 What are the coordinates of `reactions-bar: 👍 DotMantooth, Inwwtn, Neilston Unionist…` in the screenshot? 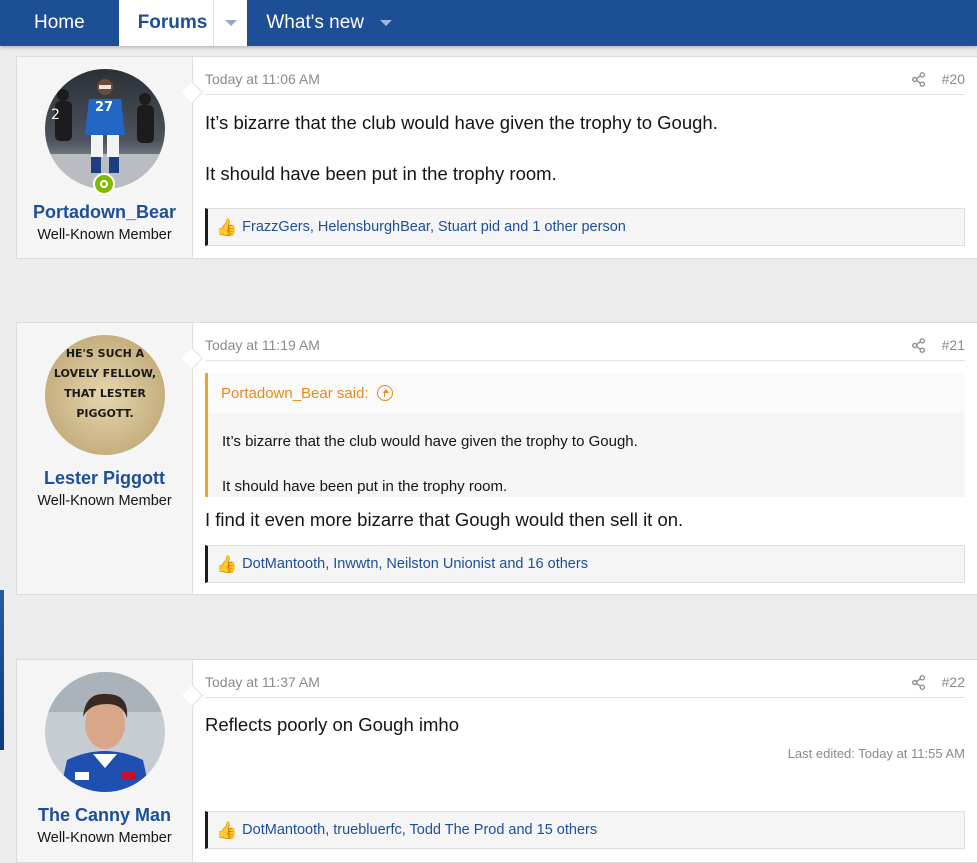 It's located at (585, 564).